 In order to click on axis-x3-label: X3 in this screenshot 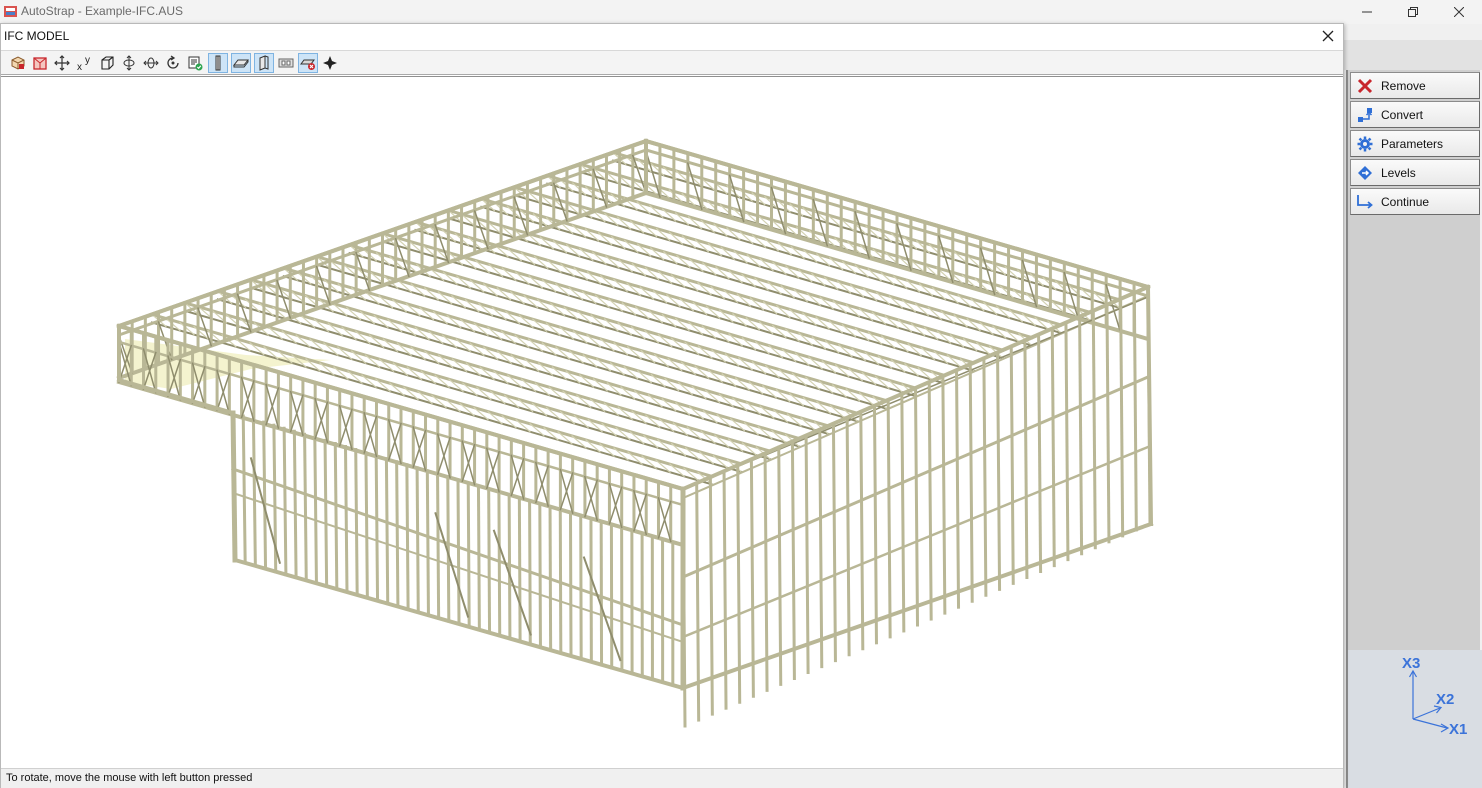, I will do `click(1411, 663)`.